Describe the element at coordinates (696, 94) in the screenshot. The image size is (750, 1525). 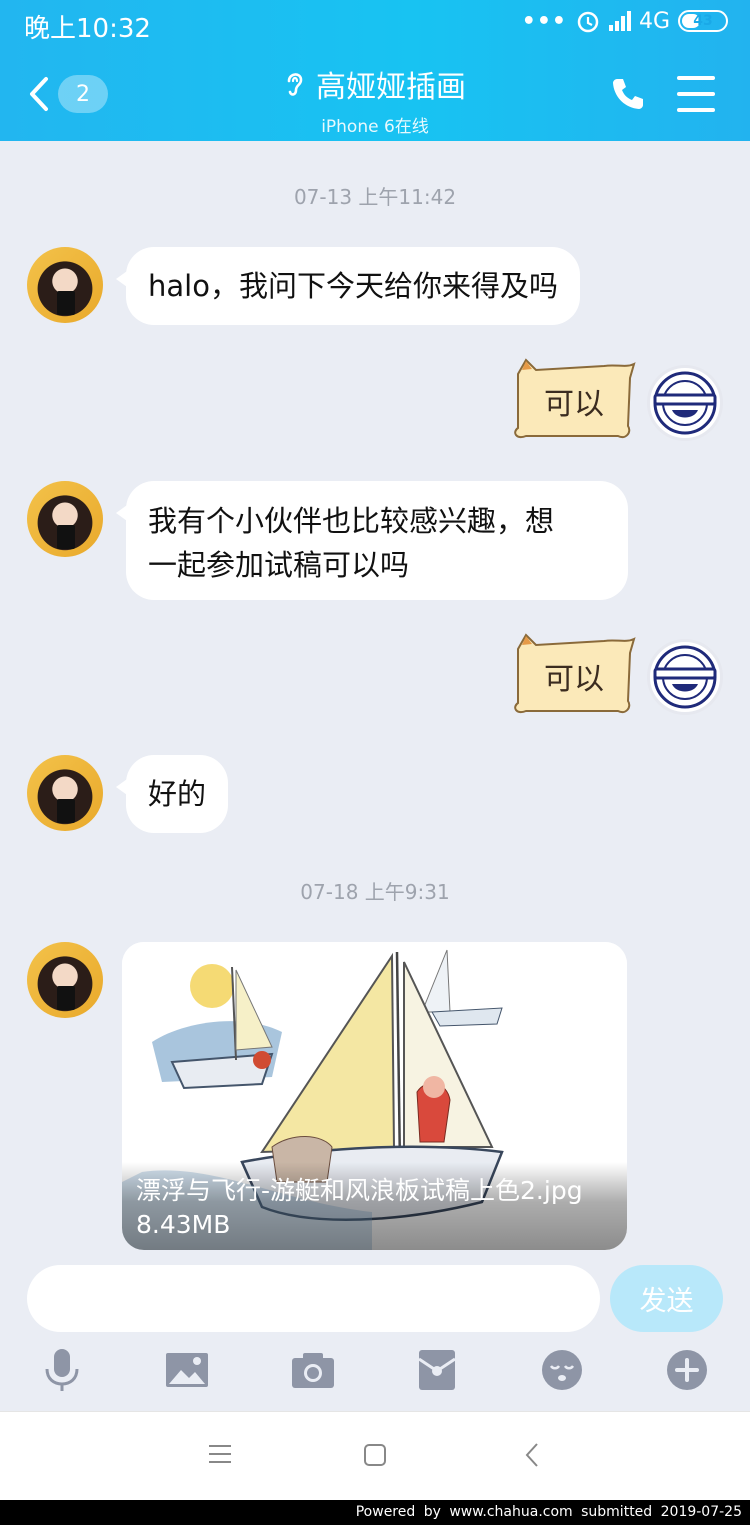
I see `menu-button` at that location.